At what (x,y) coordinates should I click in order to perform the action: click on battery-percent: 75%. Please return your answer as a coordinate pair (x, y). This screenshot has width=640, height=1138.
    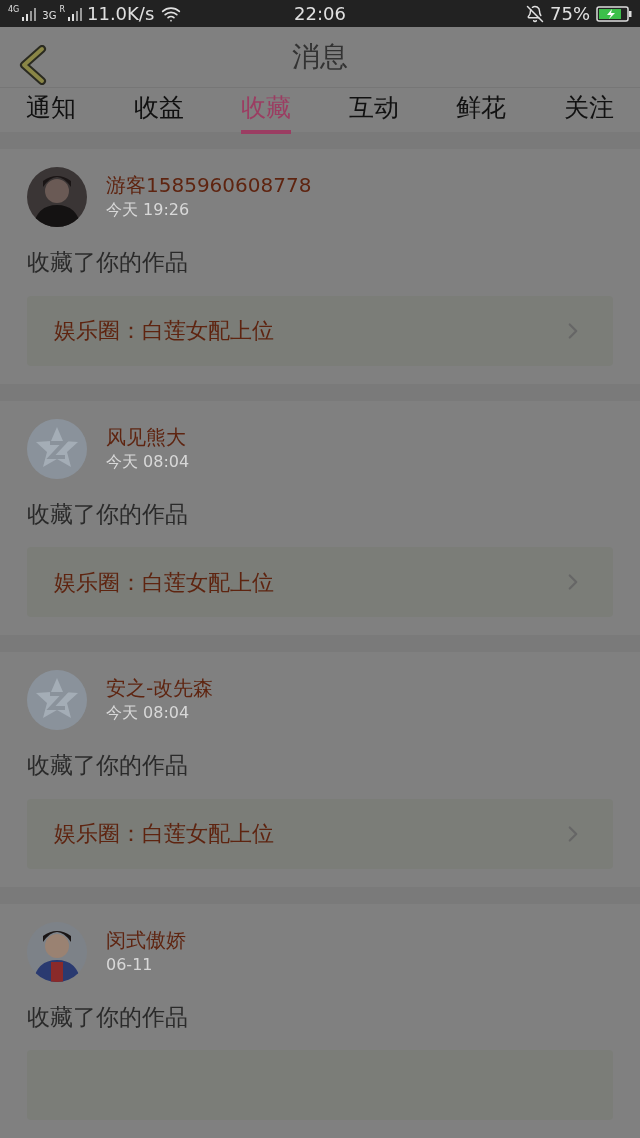
    Looking at the image, I should click on (570, 14).